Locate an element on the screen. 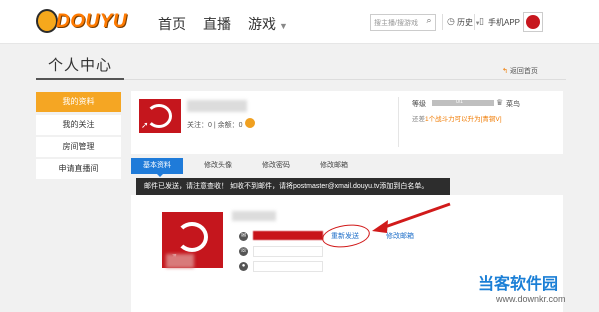 This screenshot has width=599, height=312. level-name: 菜鸟 is located at coordinates (513, 104).